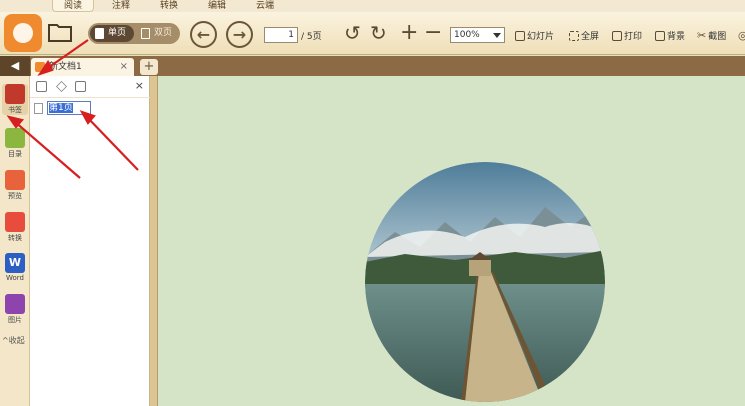 The image size is (745, 406). What do you see at coordinates (617, 35) in the screenshot?
I see `printer-icon` at bounding box center [617, 35].